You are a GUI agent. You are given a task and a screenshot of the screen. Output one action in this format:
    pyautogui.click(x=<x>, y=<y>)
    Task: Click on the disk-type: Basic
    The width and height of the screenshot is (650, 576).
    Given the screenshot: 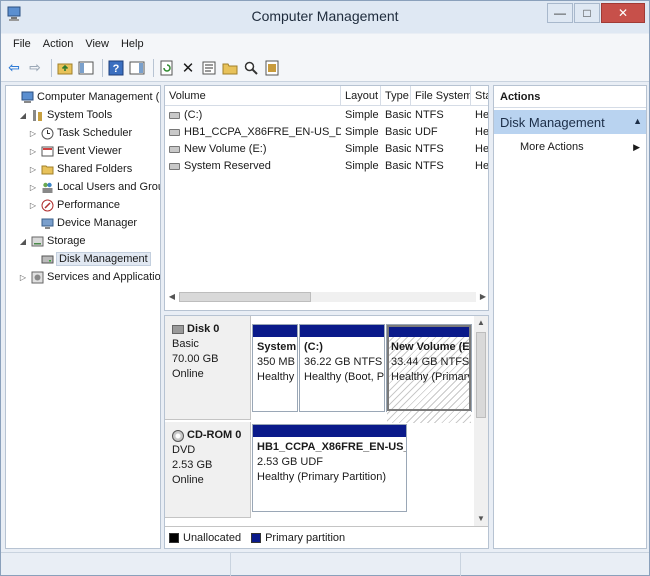 What is the action you would take?
    pyautogui.click(x=185, y=344)
    